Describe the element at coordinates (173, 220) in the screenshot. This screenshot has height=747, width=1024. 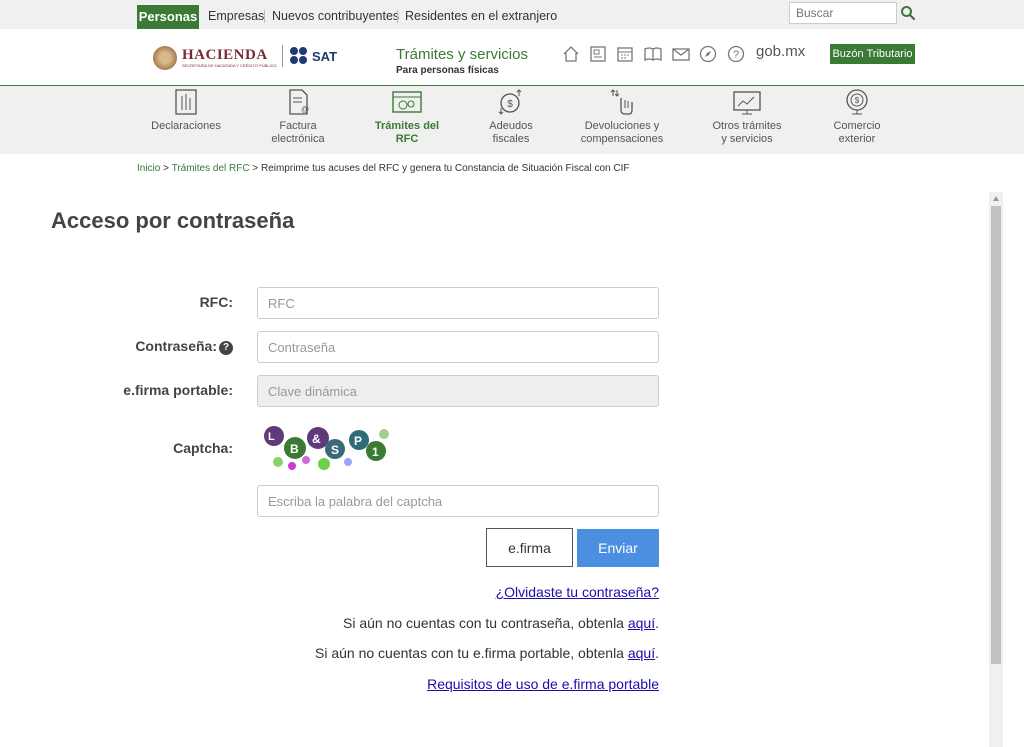
I see `page-title: Acceso por contraseña` at that location.